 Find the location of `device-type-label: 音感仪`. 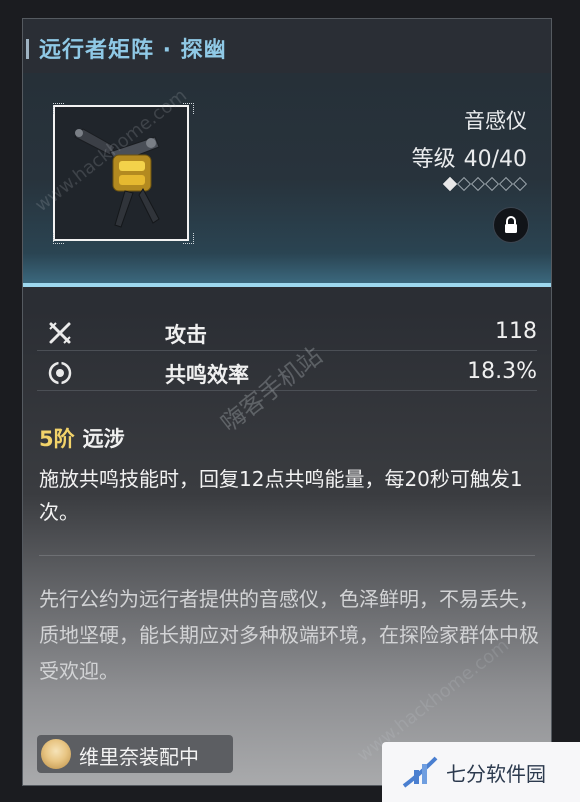

device-type-label: 音感仪 is located at coordinates (495, 121).